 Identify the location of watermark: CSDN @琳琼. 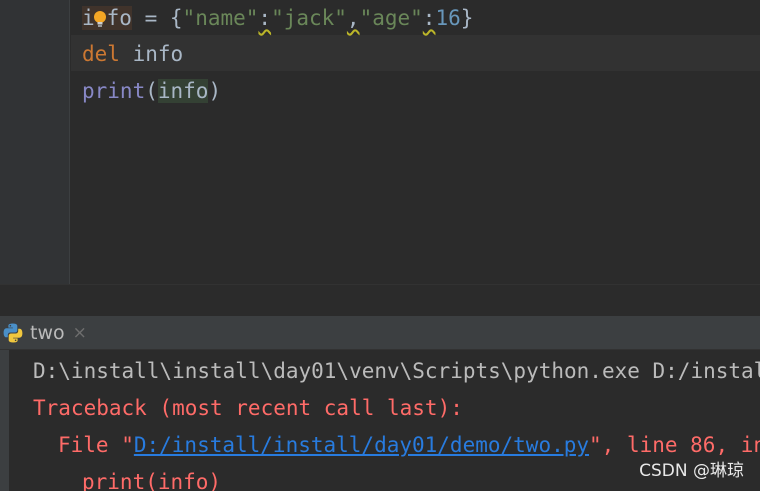
(691, 471).